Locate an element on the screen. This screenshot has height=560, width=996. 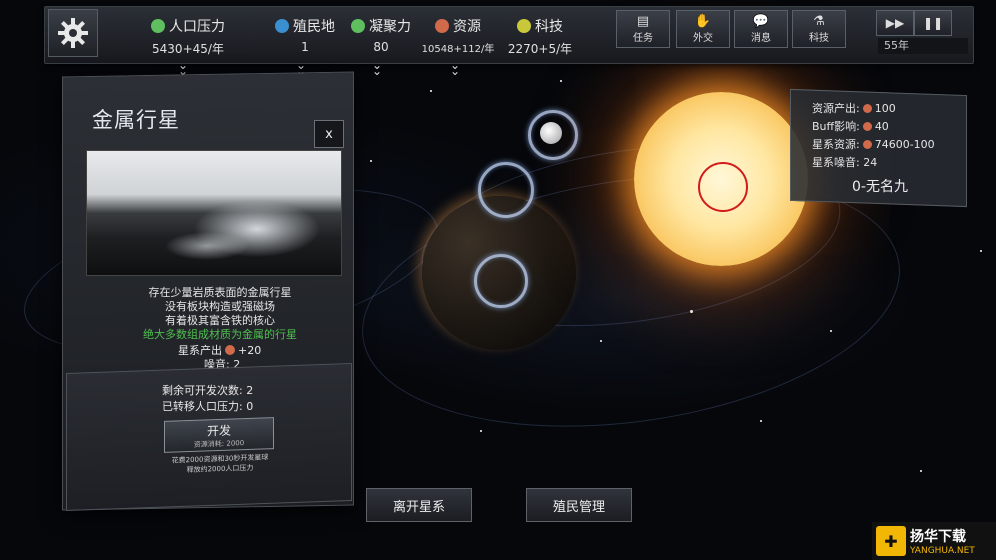
system-name: 0-无名九 is located at coordinates (880, 187).